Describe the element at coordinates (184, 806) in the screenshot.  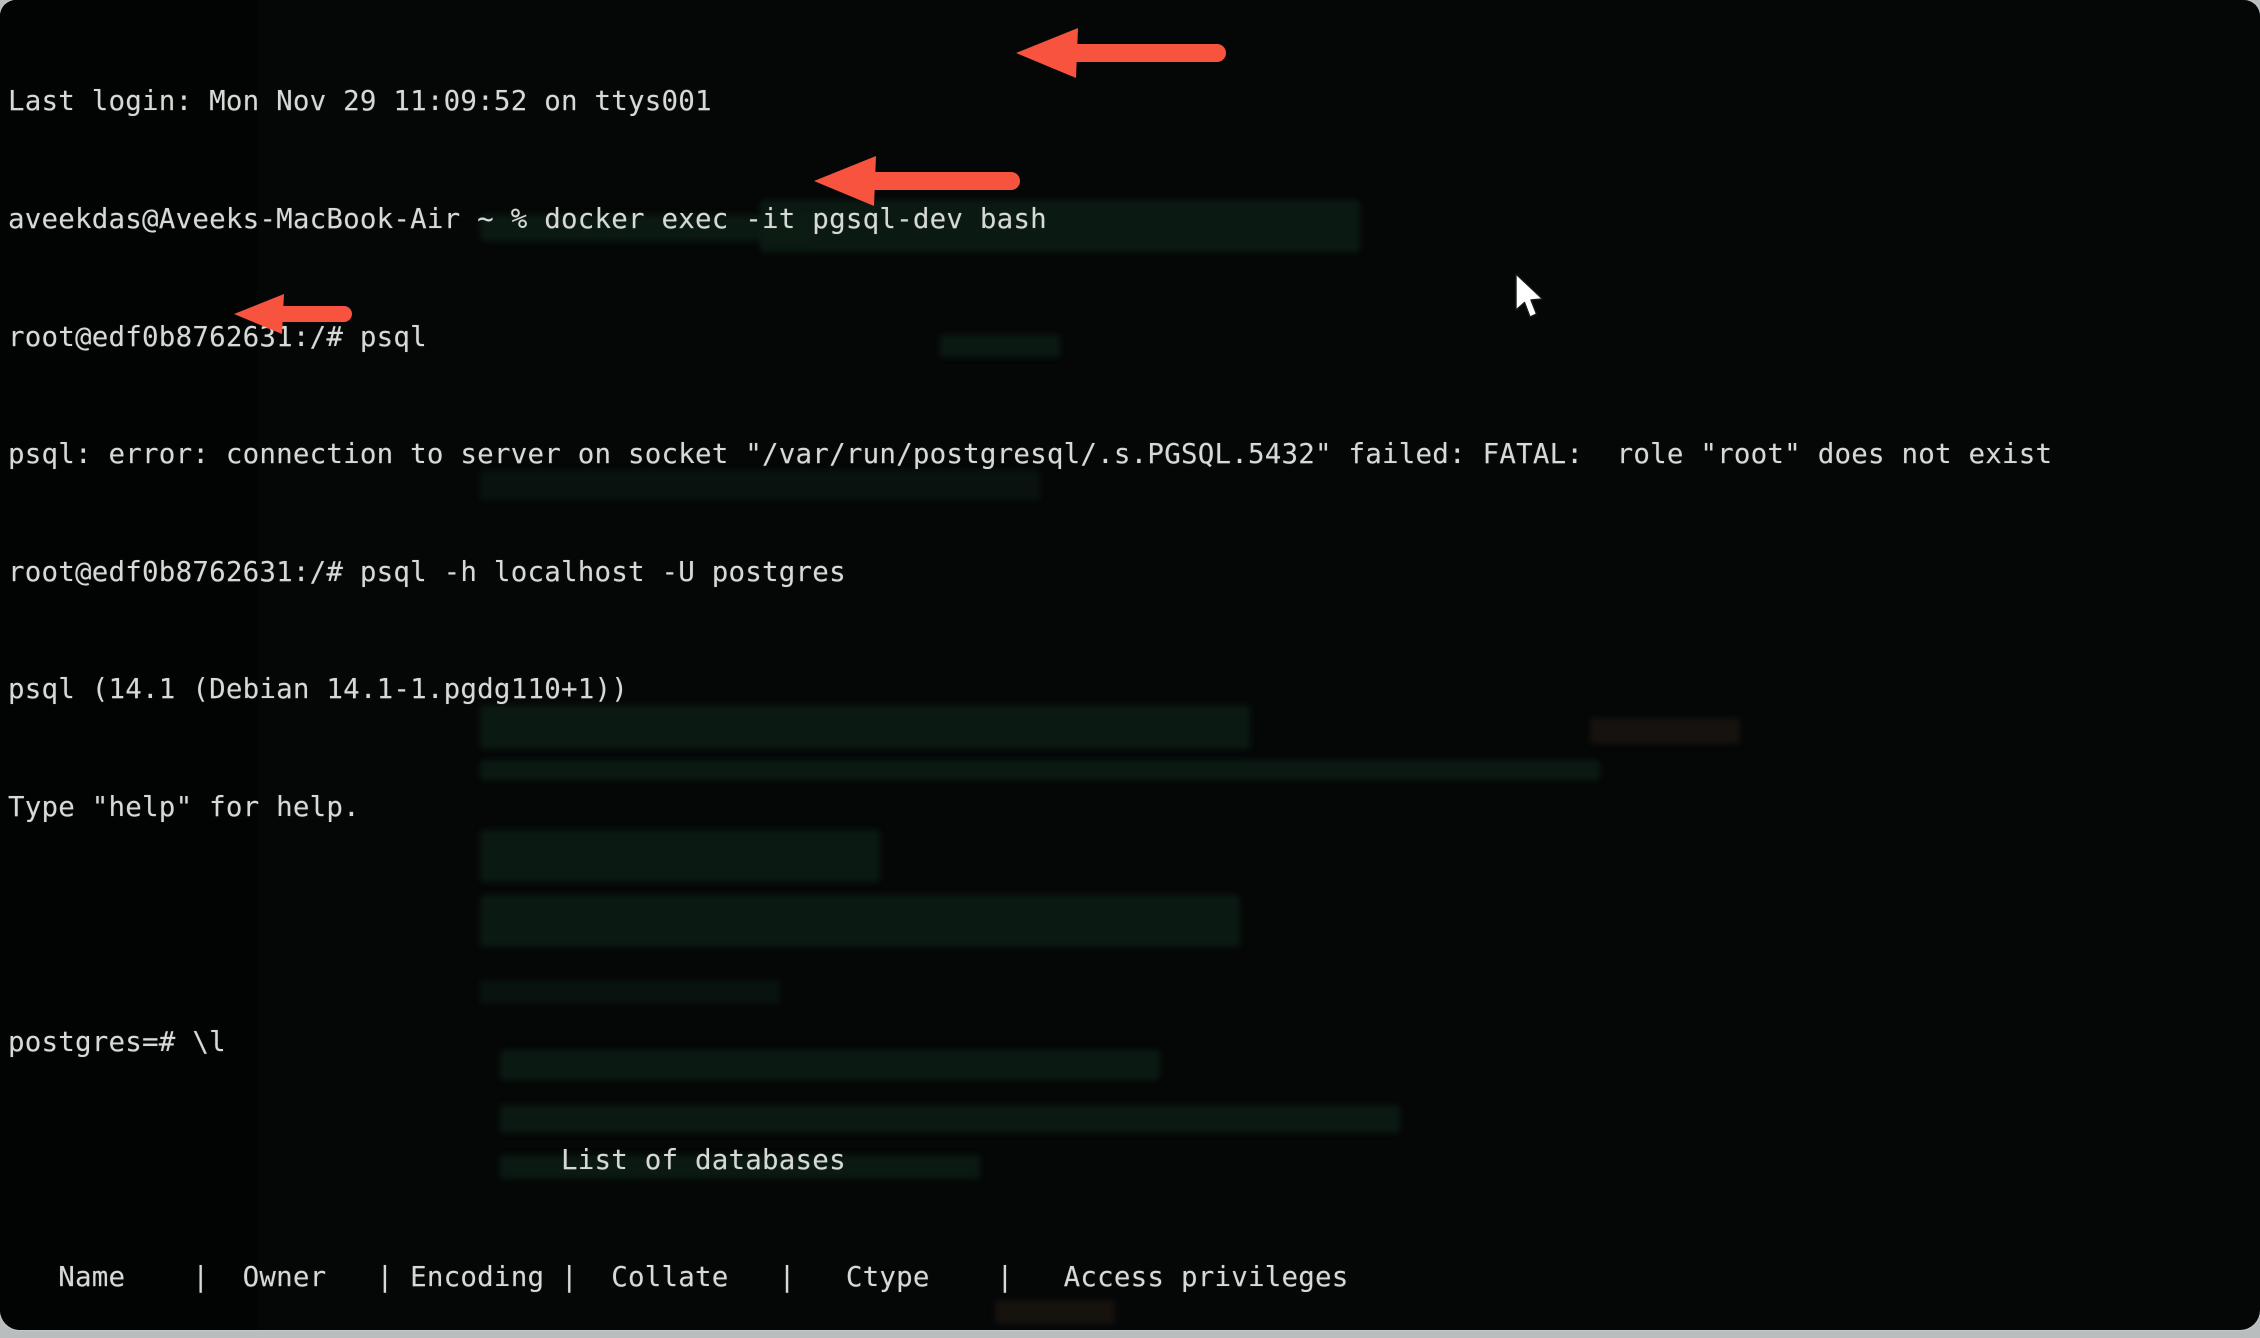
I see `terminal-line: Type "help" for help.` at that location.